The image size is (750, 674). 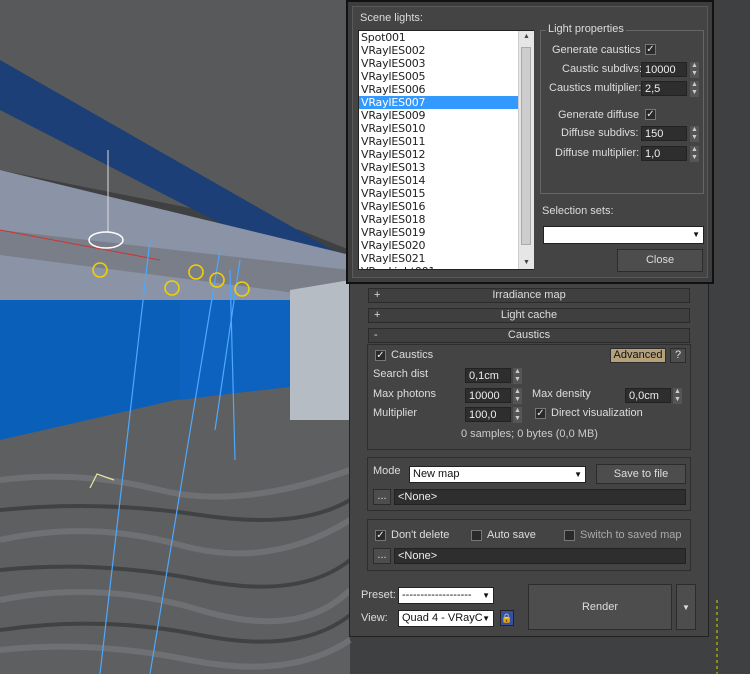 What do you see at coordinates (488, 375) in the screenshot?
I see `search-dist-input: 0,1cm` at bounding box center [488, 375].